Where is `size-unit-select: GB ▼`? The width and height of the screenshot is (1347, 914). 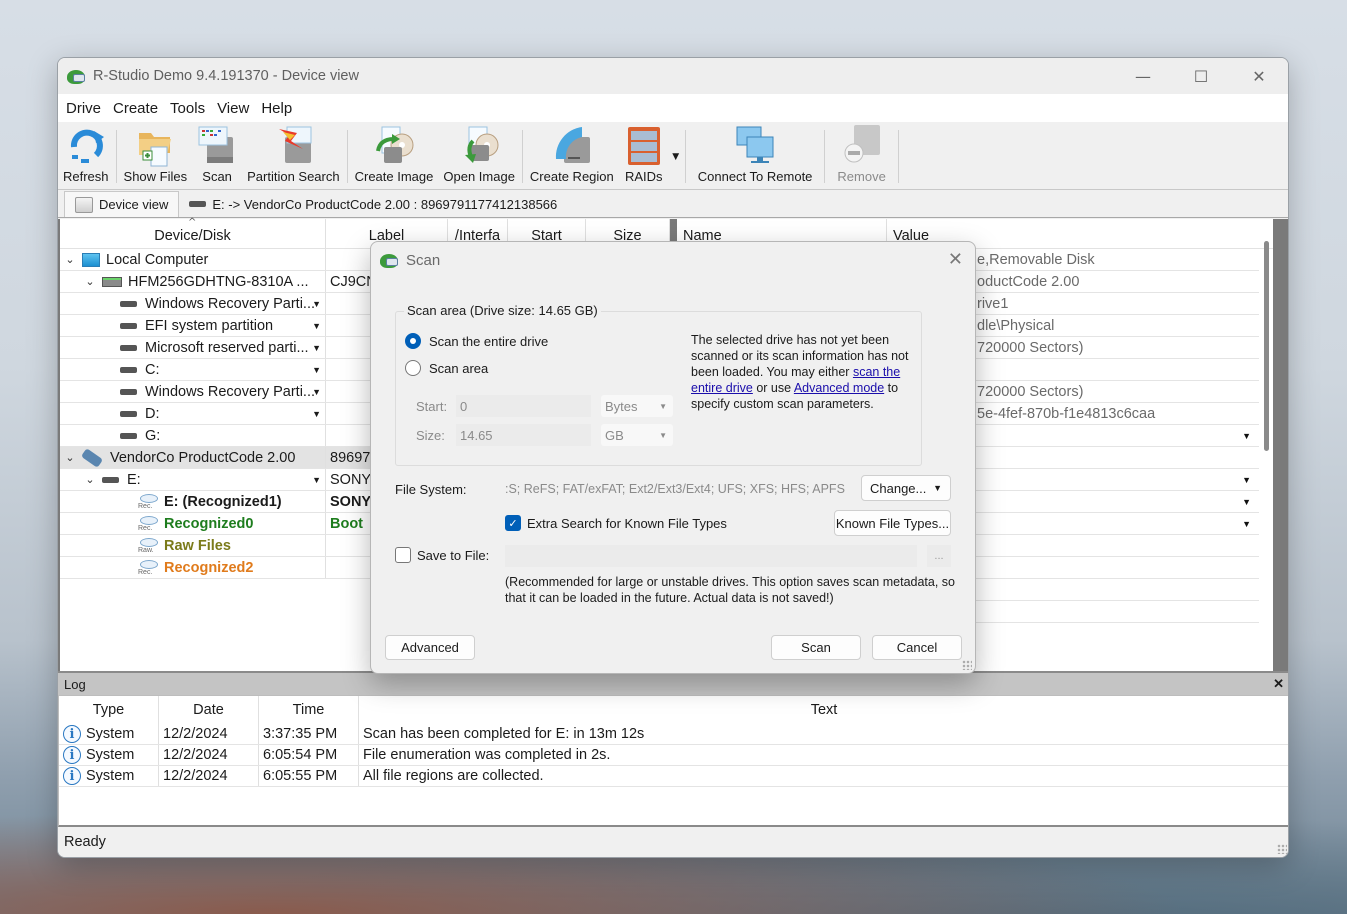 size-unit-select: GB ▼ is located at coordinates (637, 435).